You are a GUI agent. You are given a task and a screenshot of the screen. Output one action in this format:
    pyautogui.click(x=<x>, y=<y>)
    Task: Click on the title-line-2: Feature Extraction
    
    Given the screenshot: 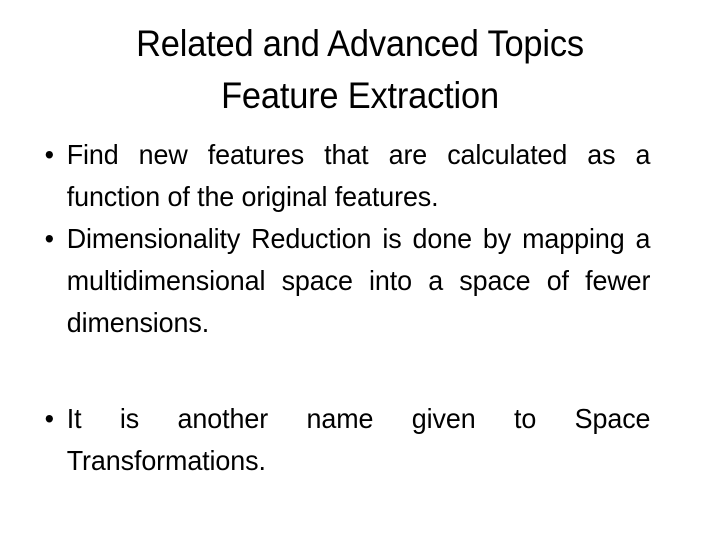 What is the action you would take?
    pyautogui.click(x=360, y=95)
    